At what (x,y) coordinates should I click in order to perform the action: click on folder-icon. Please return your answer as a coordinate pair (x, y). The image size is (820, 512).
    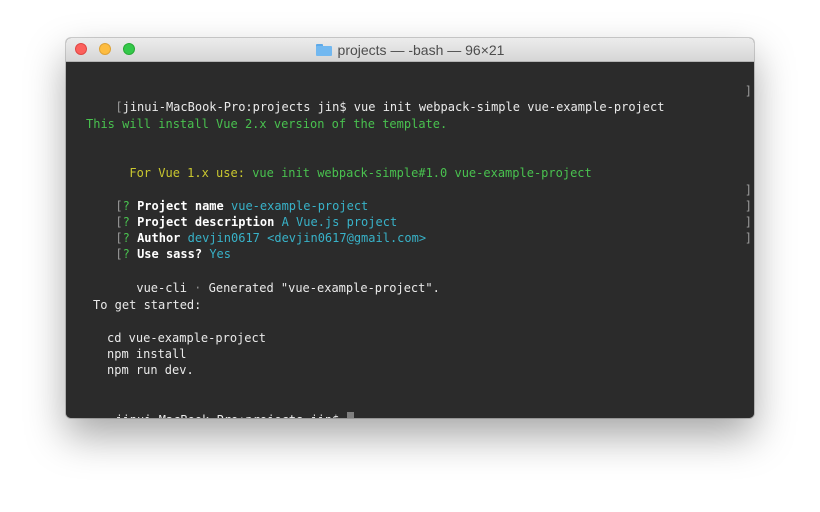
    Looking at the image, I should click on (323, 50).